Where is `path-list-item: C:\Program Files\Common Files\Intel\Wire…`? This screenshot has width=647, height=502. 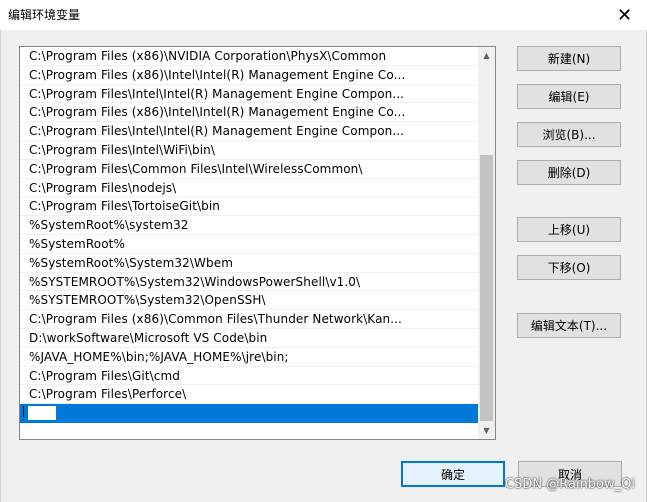
path-list-item: C:\Program Files\Common Files\Intel\Wire… is located at coordinates (249, 169).